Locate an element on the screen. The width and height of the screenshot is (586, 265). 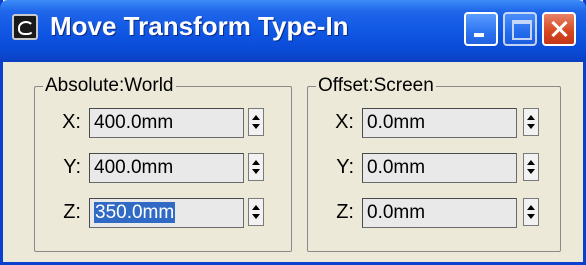
offset-z-spinner is located at coordinates (531, 212).